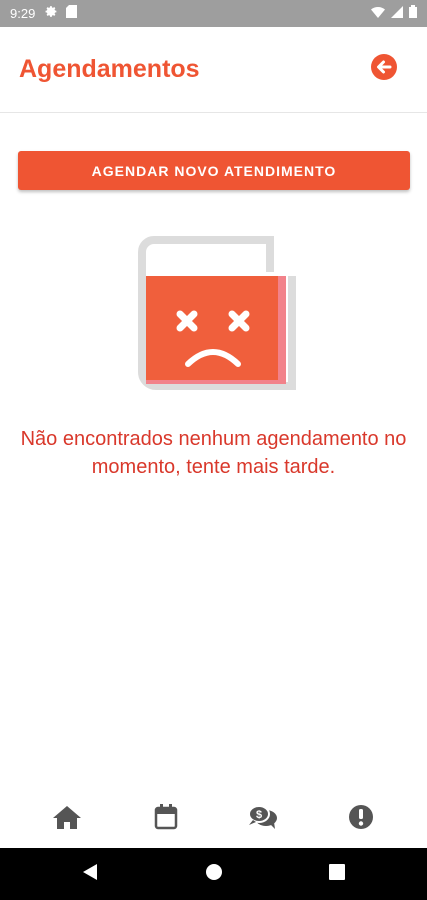 This screenshot has width=427, height=900. Describe the element at coordinates (214, 316) in the screenshot. I see `sad-book-icon` at that location.